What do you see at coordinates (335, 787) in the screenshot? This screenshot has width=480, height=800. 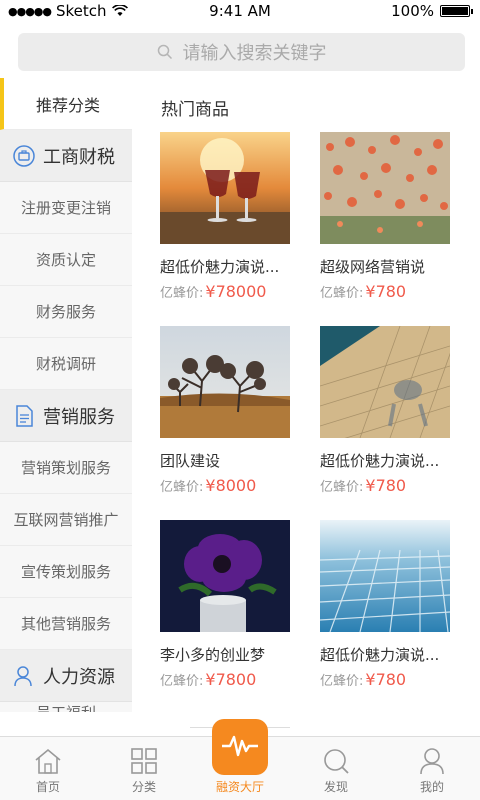 I see `tab-label: 发现` at bounding box center [335, 787].